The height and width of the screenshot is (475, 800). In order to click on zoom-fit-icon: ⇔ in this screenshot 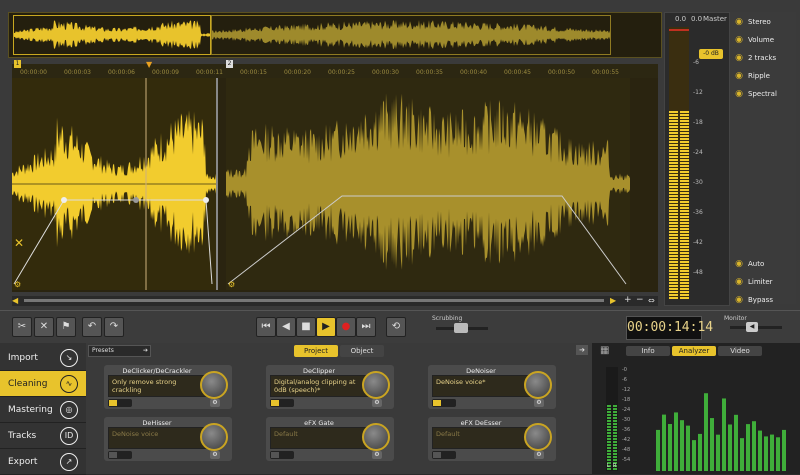, I will do `click(651, 300)`.